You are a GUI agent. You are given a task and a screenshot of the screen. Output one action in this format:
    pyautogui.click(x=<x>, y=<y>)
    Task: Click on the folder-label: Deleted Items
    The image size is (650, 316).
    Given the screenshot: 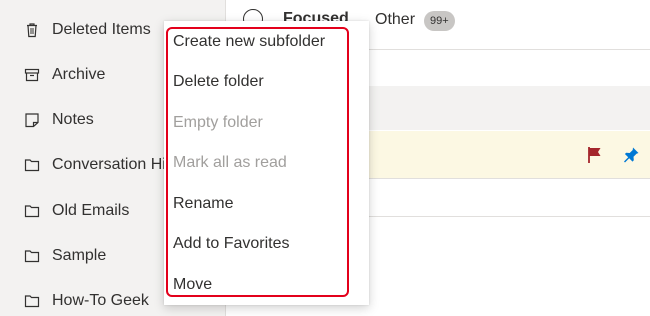 What is the action you would take?
    pyautogui.click(x=101, y=29)
    